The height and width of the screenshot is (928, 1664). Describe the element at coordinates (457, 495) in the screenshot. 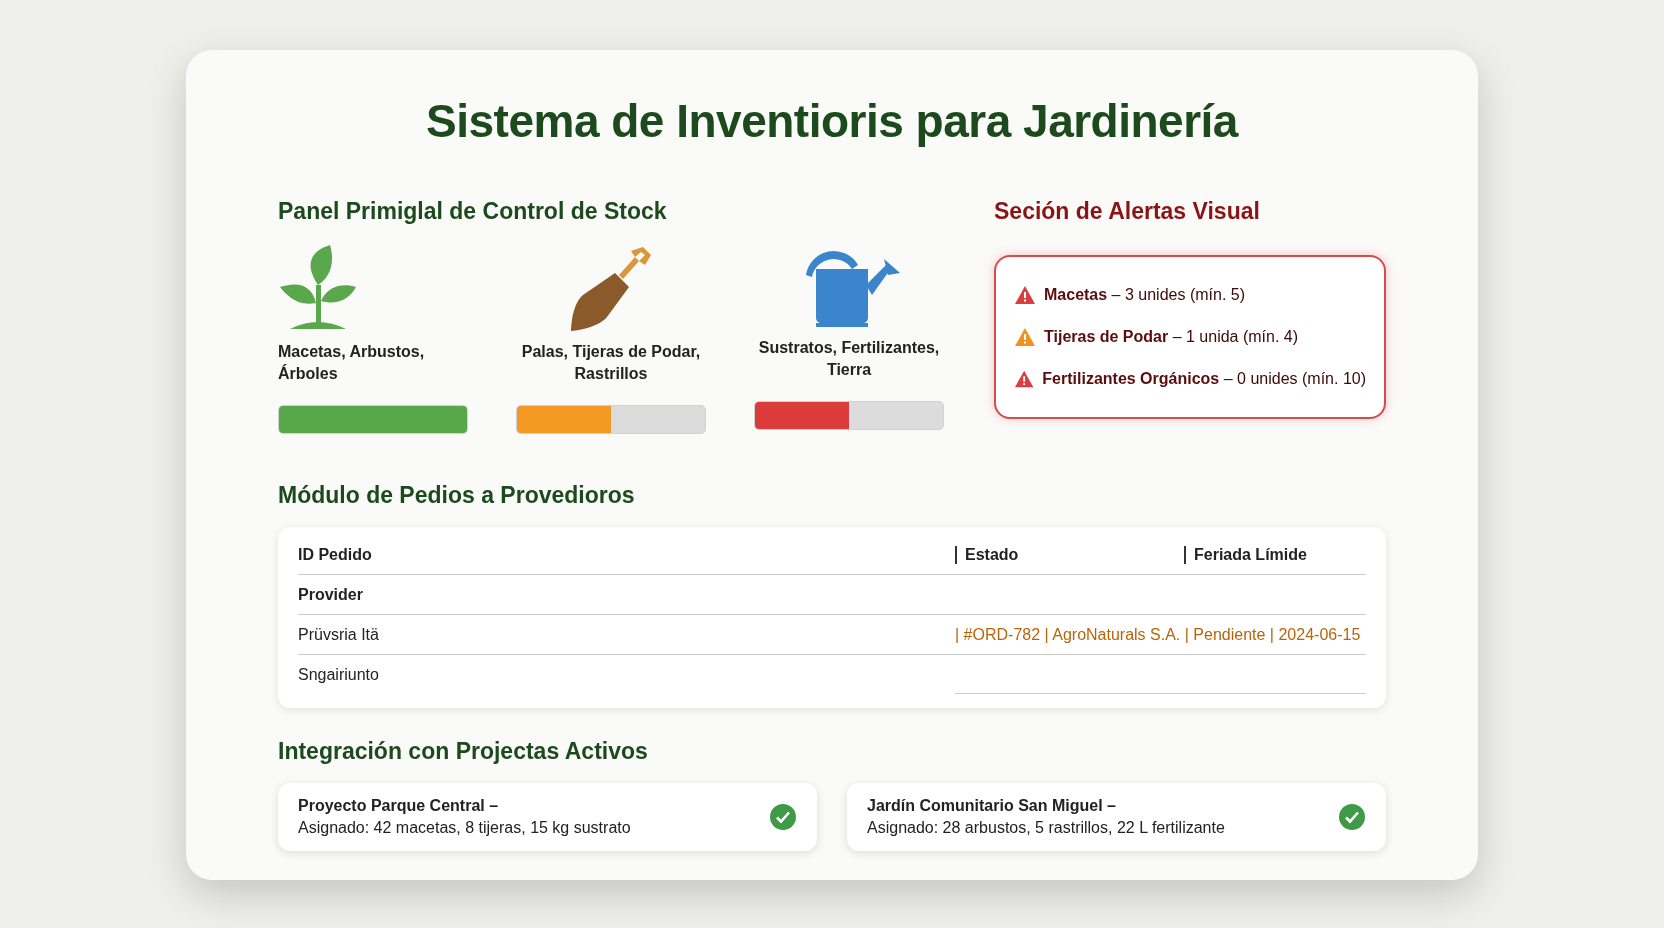

I see `section-heading: Módulo de Pedios a Provedioros` at that location.